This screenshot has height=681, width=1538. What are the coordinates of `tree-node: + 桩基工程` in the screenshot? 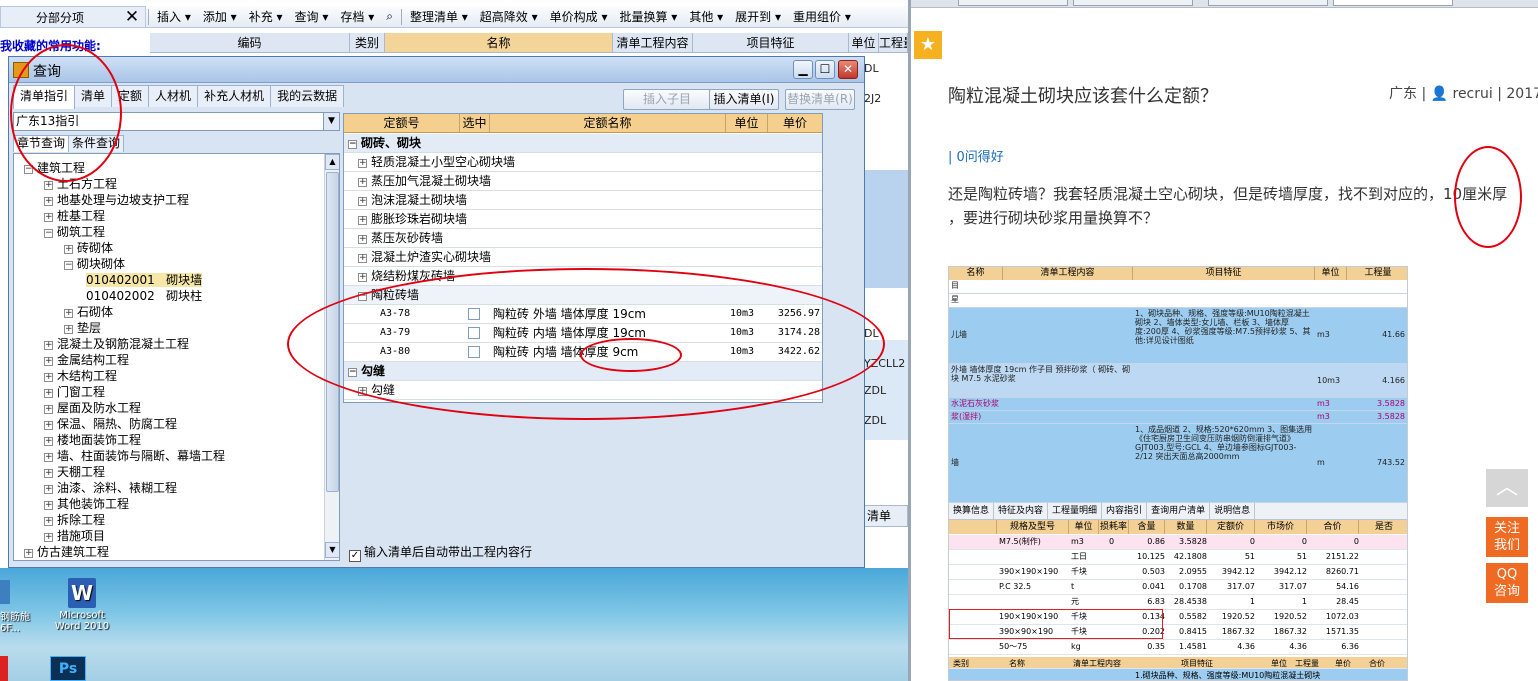 It's located at (74, 216).